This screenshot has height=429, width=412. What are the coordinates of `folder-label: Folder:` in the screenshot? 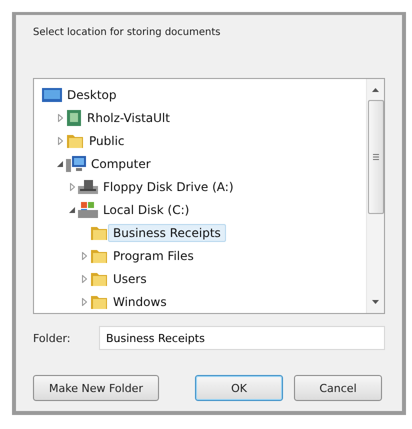 It's located at (52, 338).